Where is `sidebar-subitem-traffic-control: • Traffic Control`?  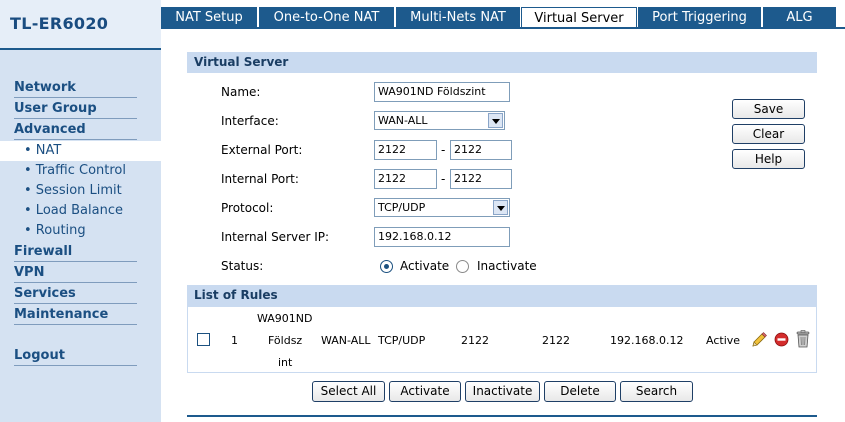 sidebar-subitem-traffic-control: • Traffic Control is located at coordinates (80, 171).